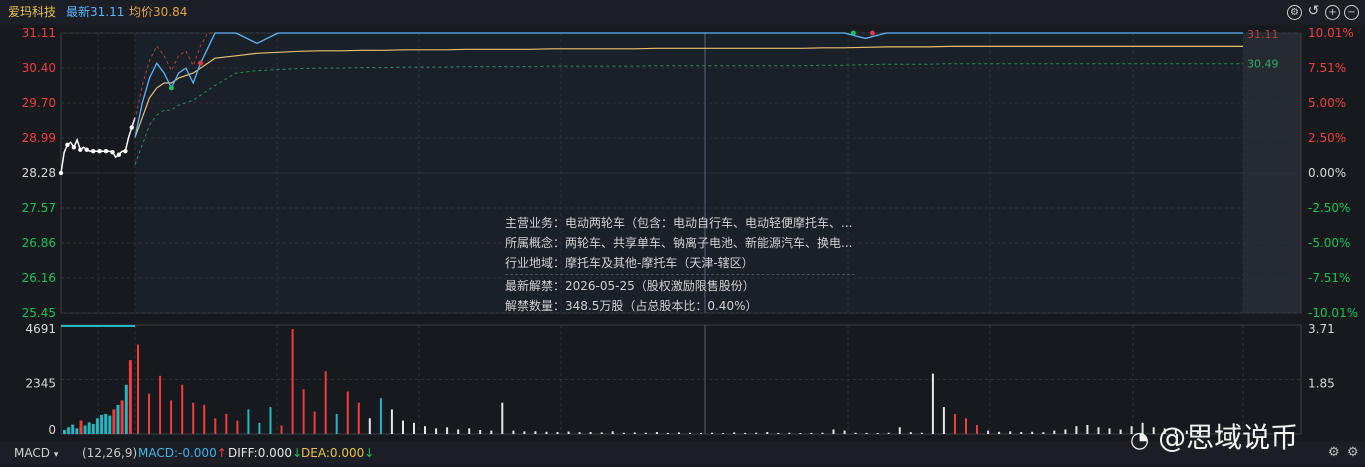 The height and width of the screenshot is (467, 1365). Describe the element at coordinates (39, 138) in the screenshot. I see `price-axis-label: 28.99` at that location.